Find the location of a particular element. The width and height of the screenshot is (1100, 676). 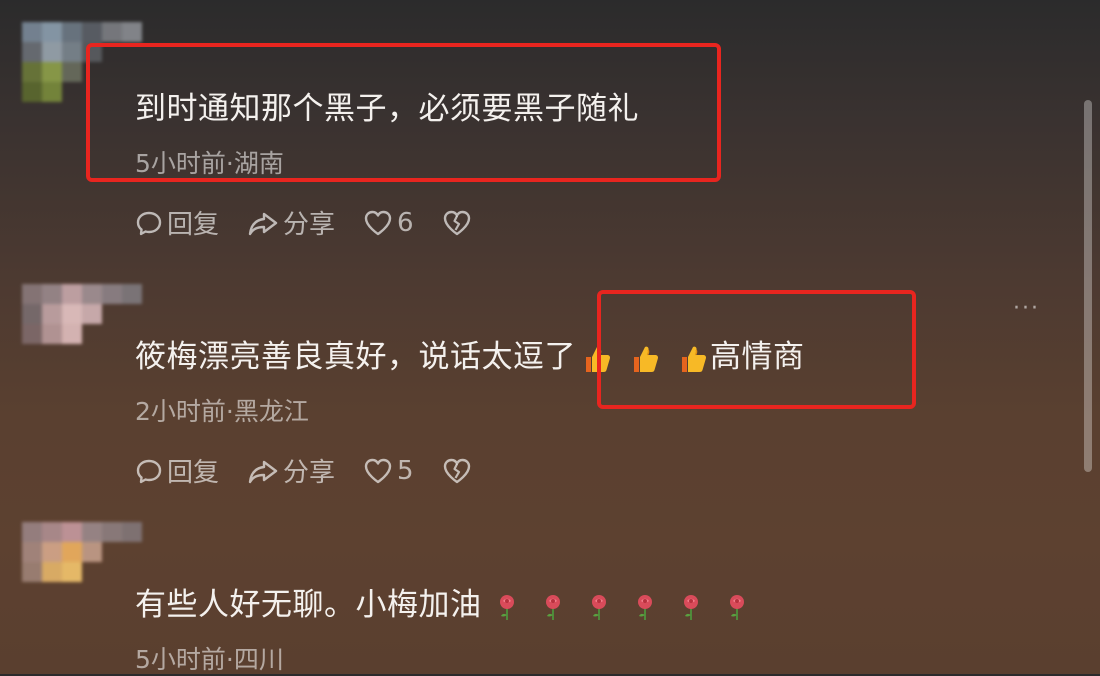

like-button: 6 is located at coordinates (388, 223).